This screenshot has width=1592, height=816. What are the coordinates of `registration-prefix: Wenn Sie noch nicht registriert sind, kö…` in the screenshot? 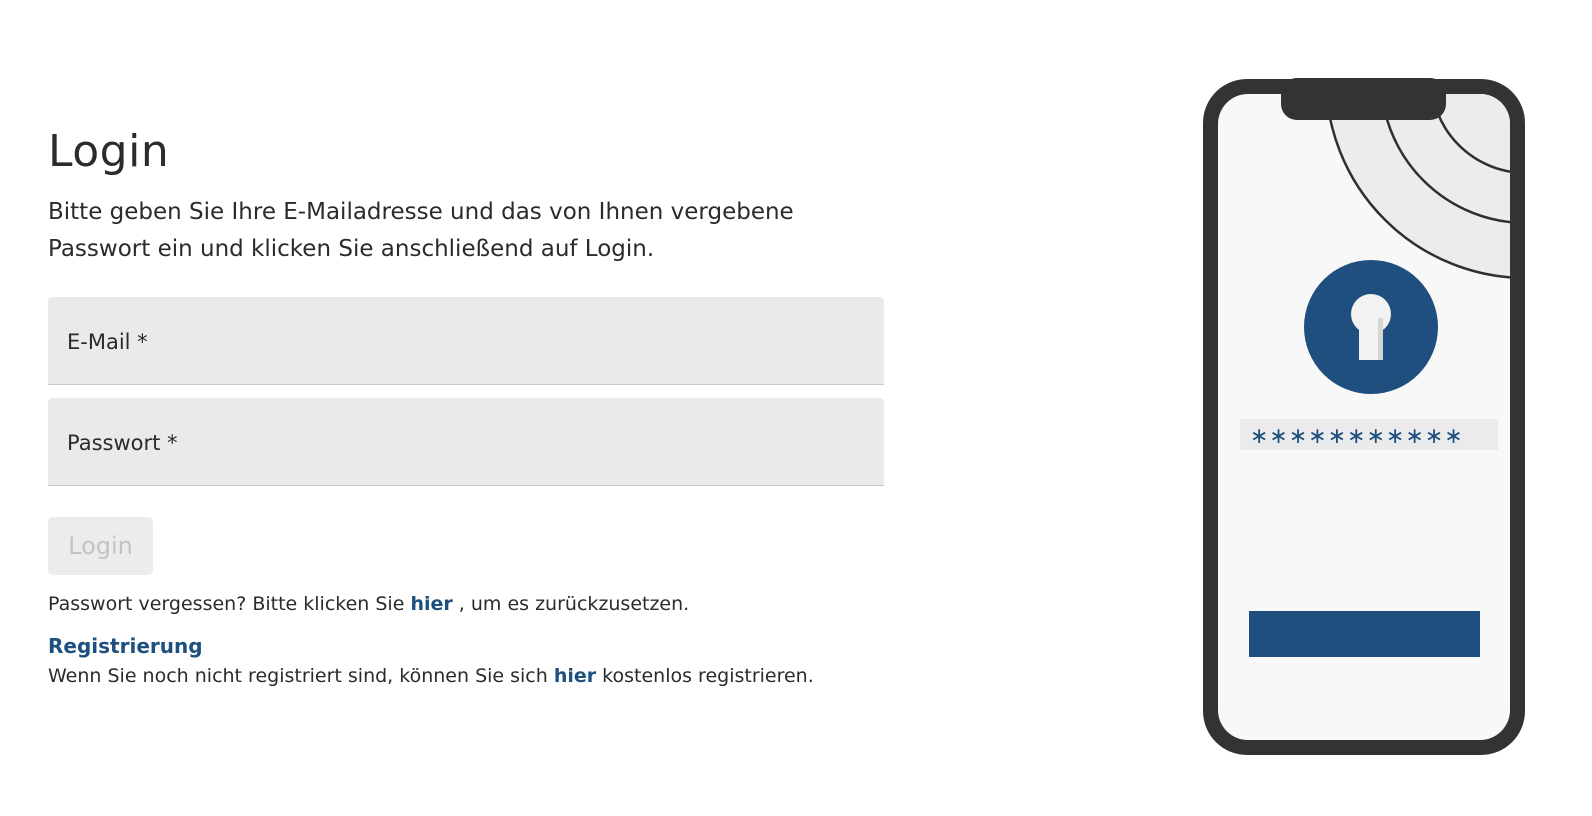 It's located at (301, 676).